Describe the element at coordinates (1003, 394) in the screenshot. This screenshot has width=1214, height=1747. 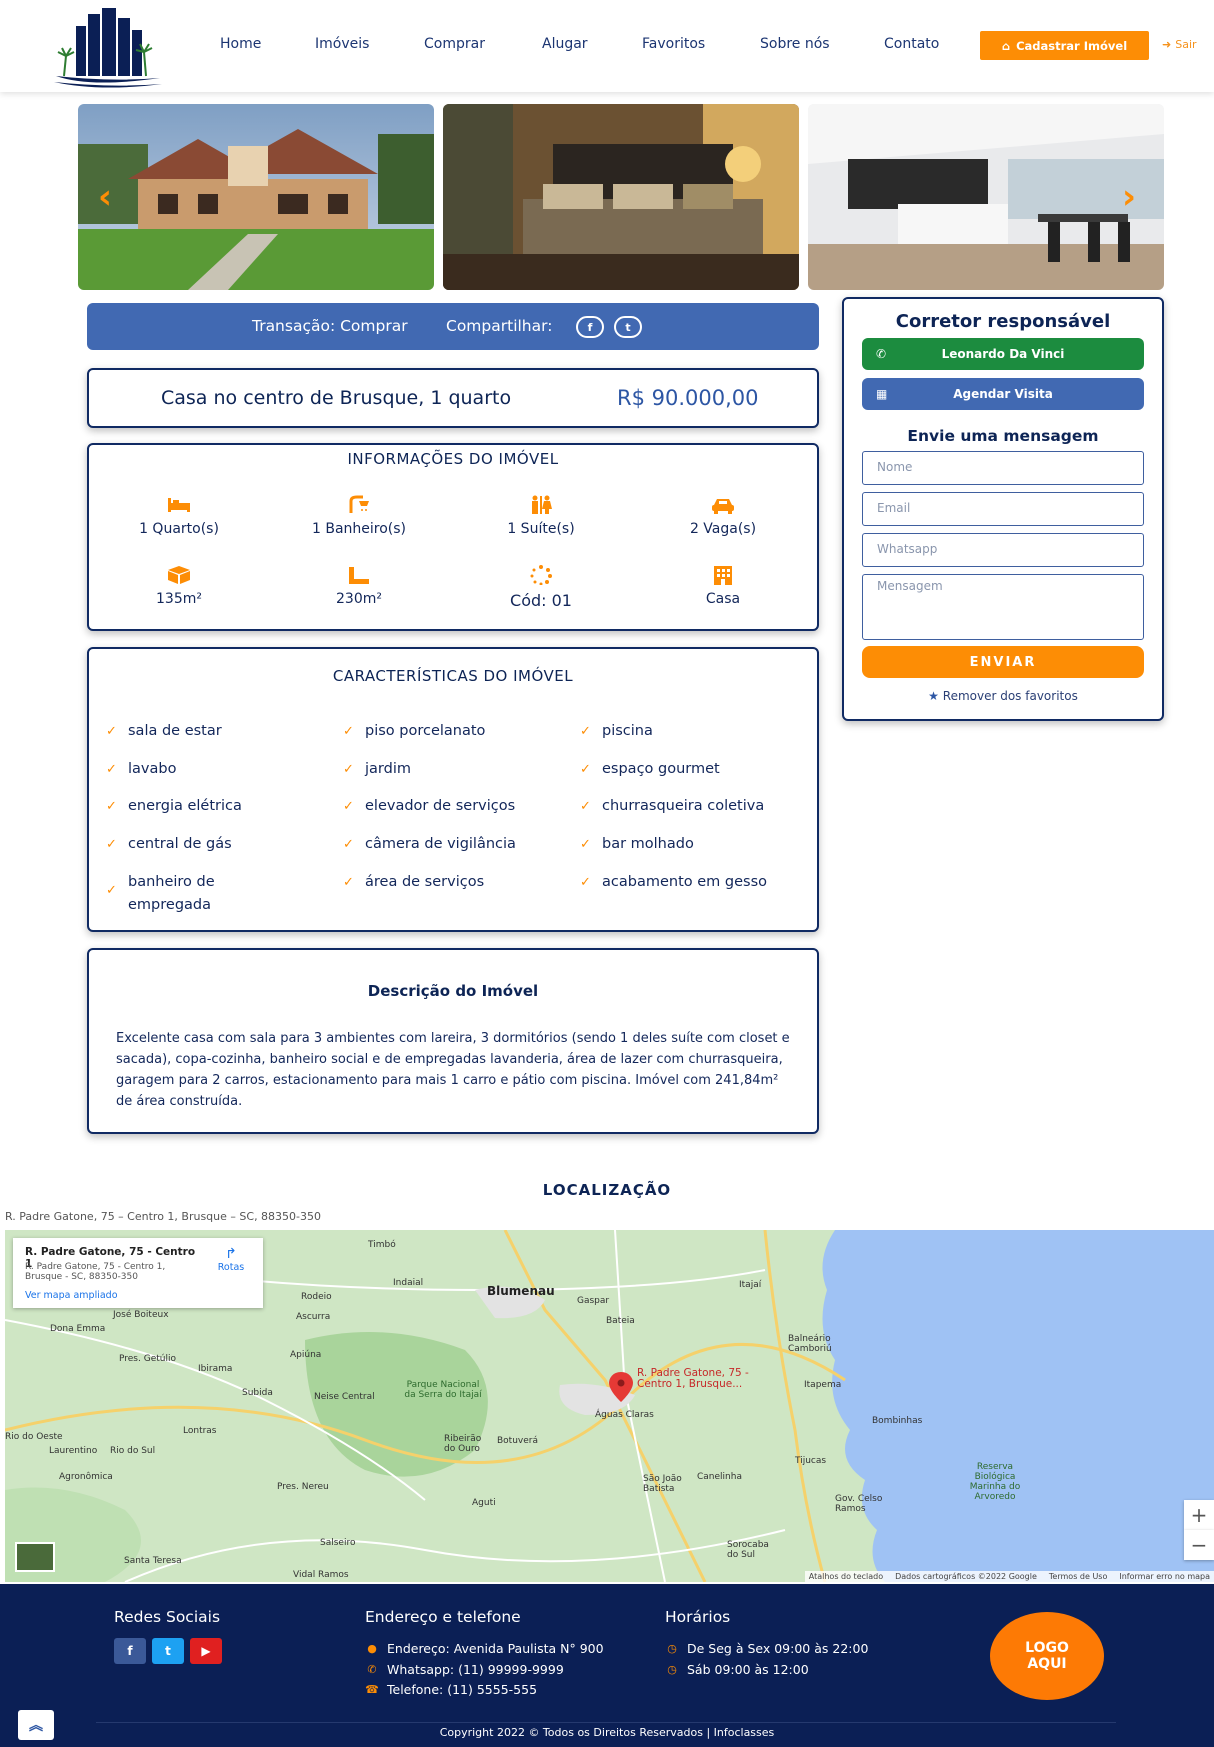
I see `schedule-visit-button: ▦ Agendar Visita` at that location.